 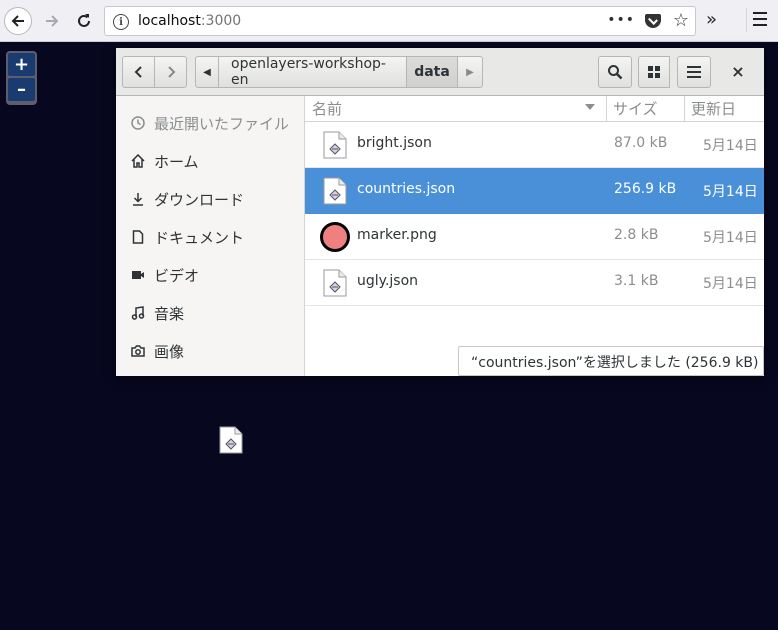 I want to click on menu-button, so click(x=694, y=72).